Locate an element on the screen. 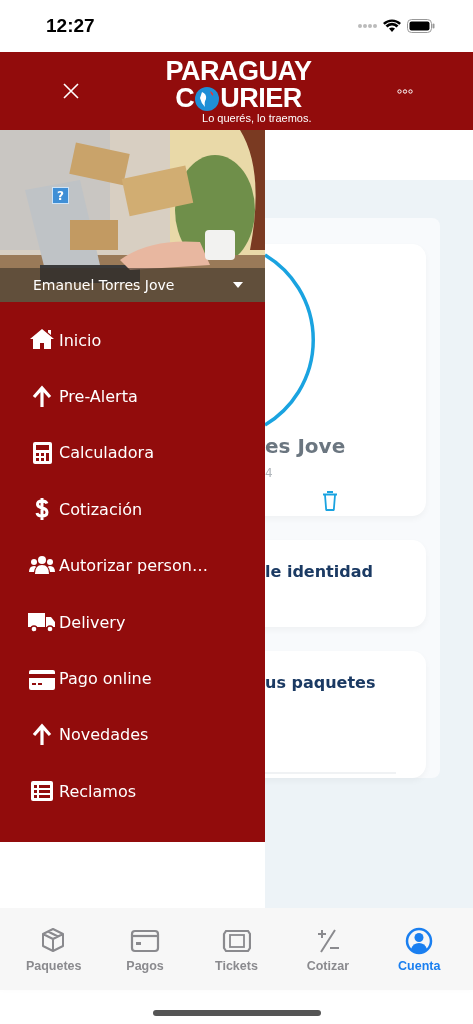  tab-button: Cuenta is located at coordinates (419, 949).